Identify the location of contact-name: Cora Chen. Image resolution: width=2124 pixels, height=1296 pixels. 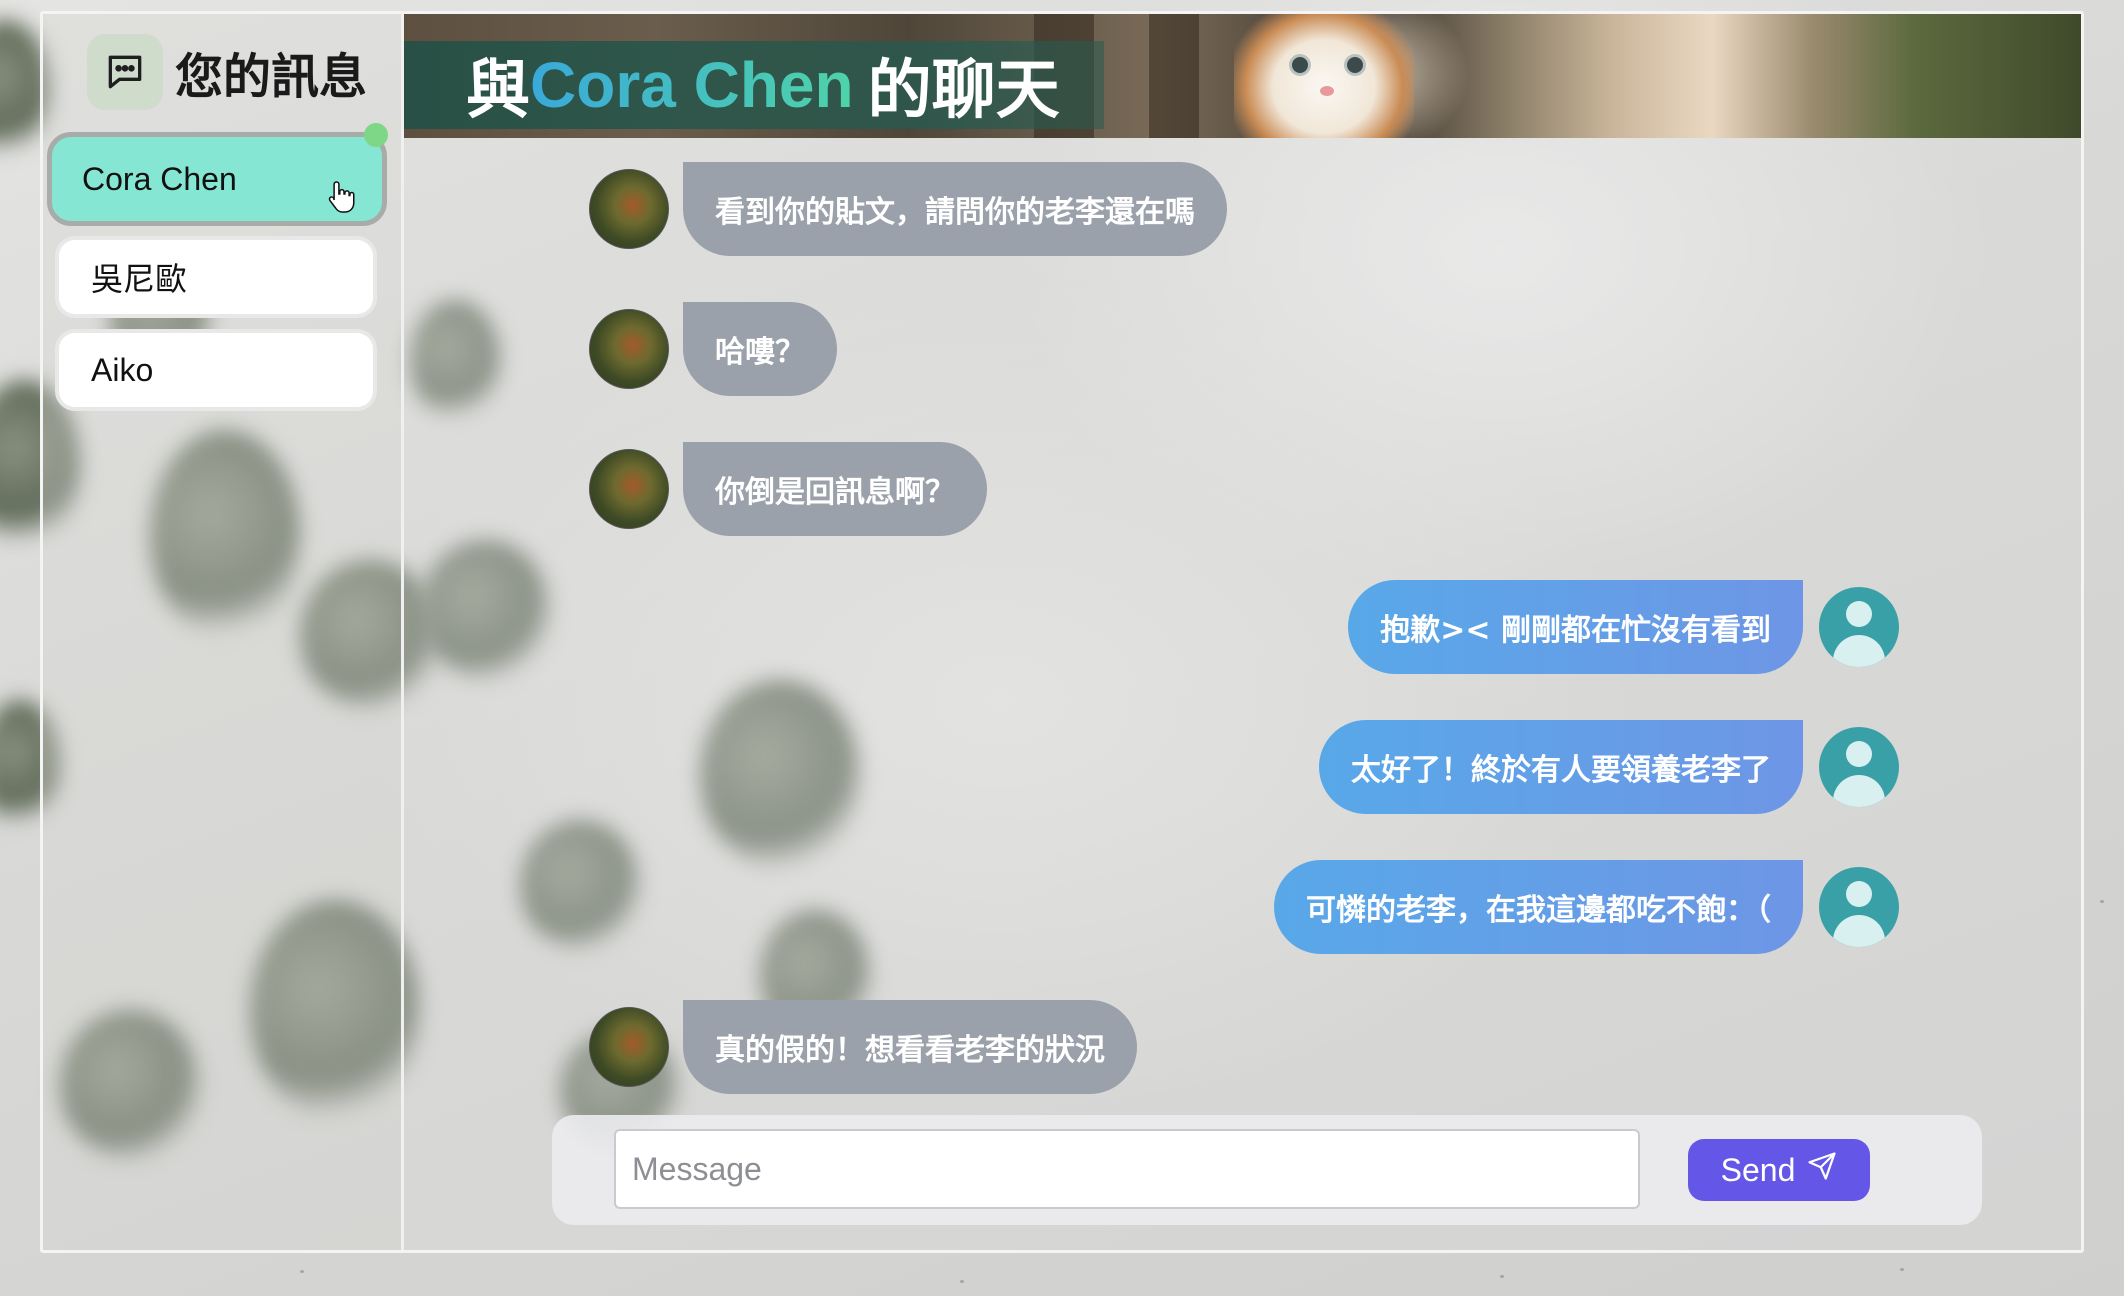
(159, 178).